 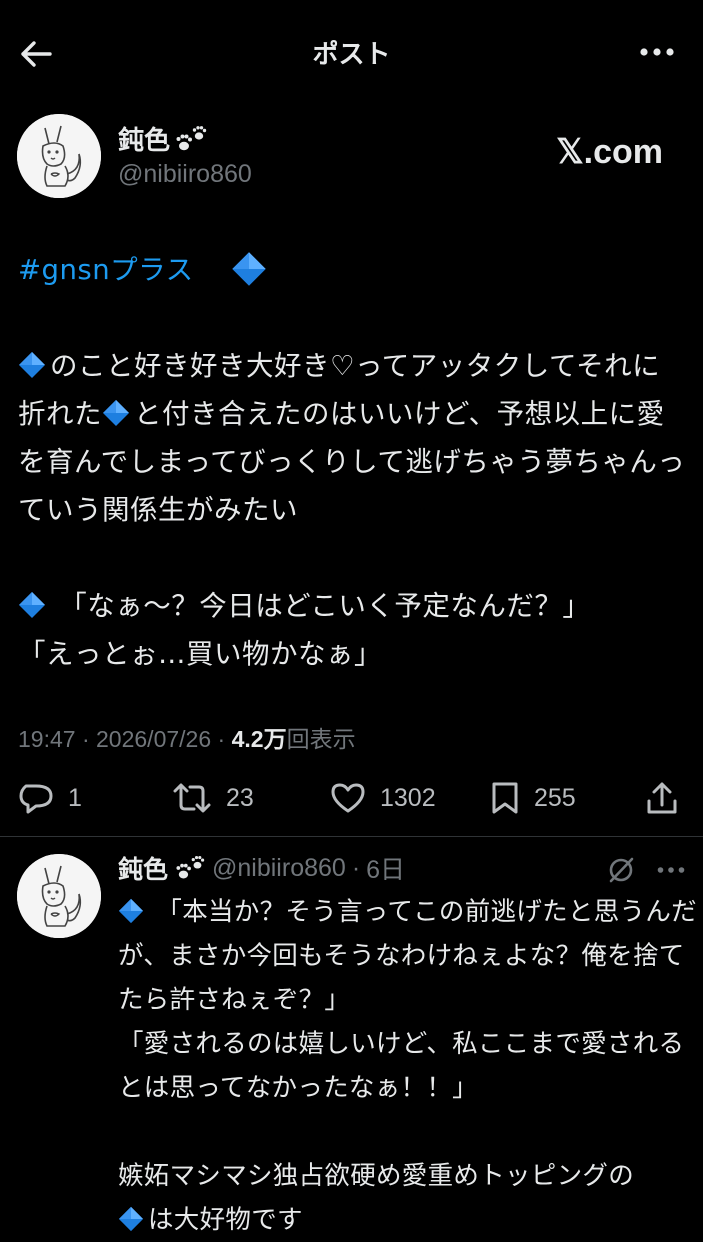 I want to click on action-bar: 1 23 1302 255, so click(x=351, y=800).